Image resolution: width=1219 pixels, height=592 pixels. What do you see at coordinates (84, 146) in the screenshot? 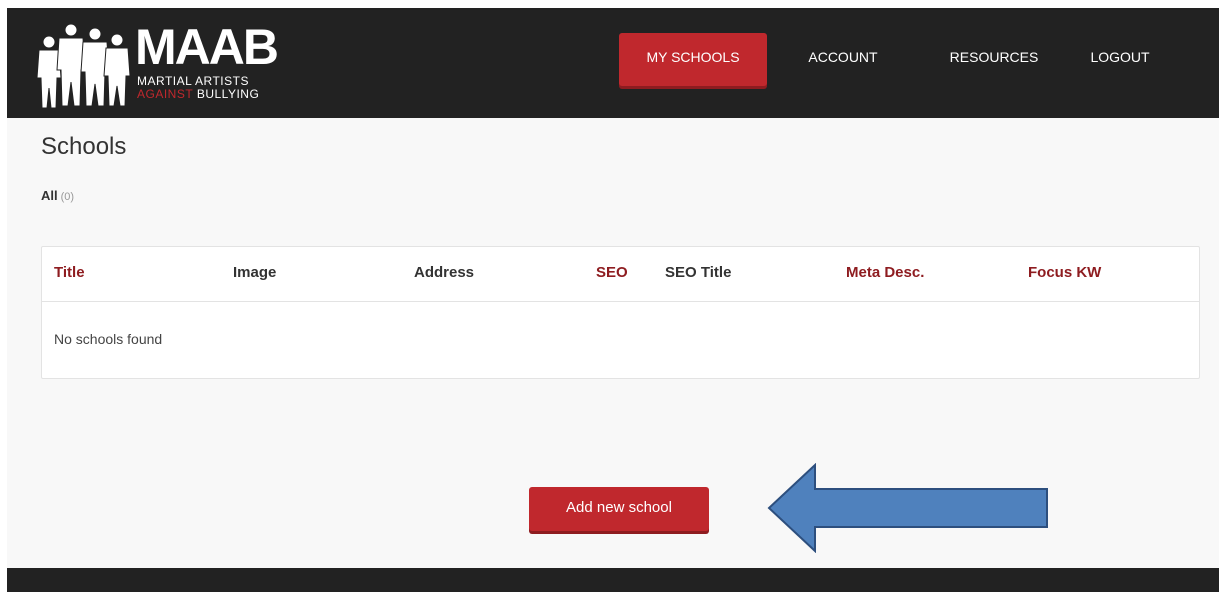
I see `page-title: Schools` at bounding box center [84, 146].